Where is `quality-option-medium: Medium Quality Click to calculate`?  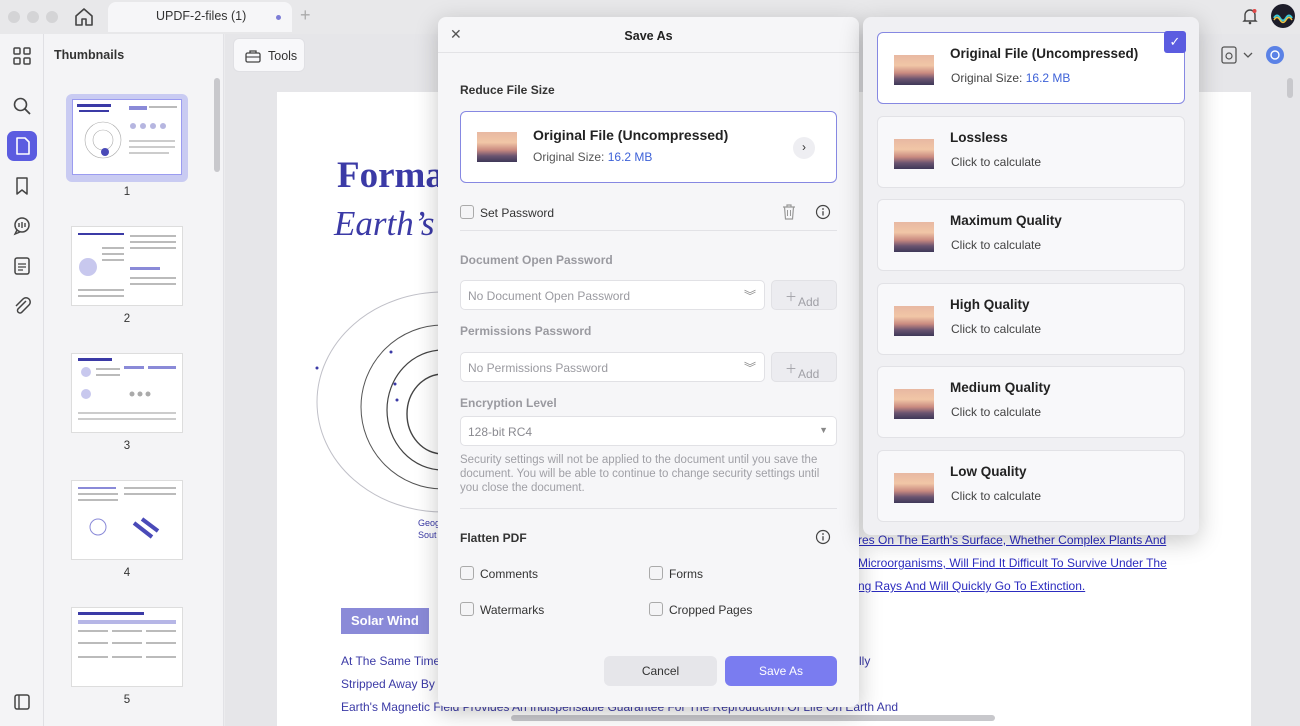 quality-option-medium: Medium Quality Click to calculate is located at coordinates (1031, 402).